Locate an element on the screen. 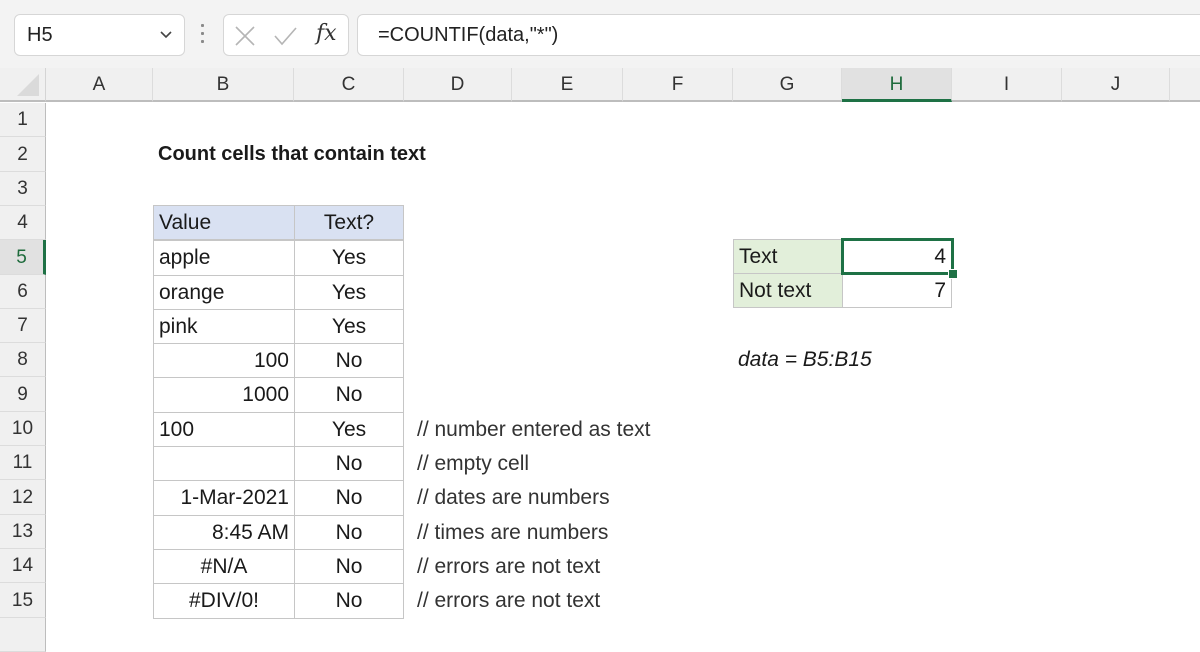  formula-text: =COUNTIF(data,"*") is located at coordinates (468, 35).